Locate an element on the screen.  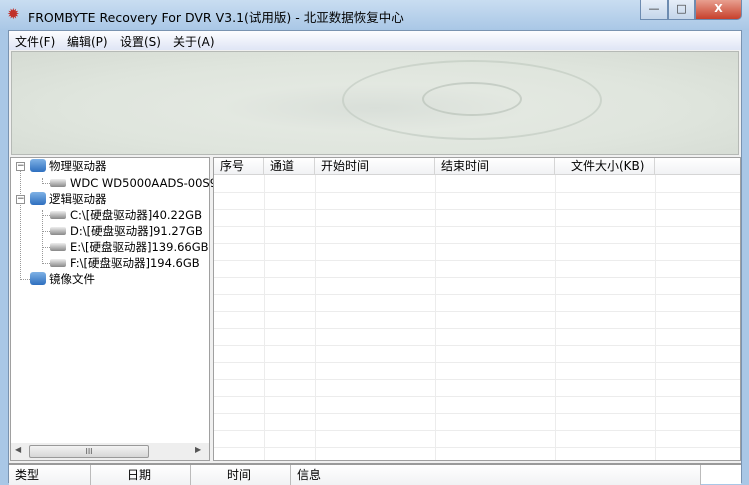
log-header-info: 信息 is located at coordinates (496, 475).